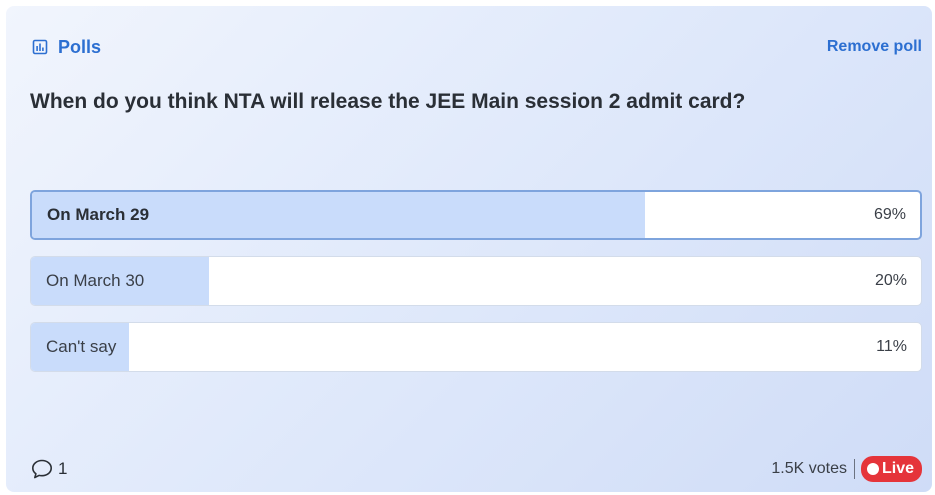  I want to click on poll-header: Polls Remove poll, so click(477, 47).